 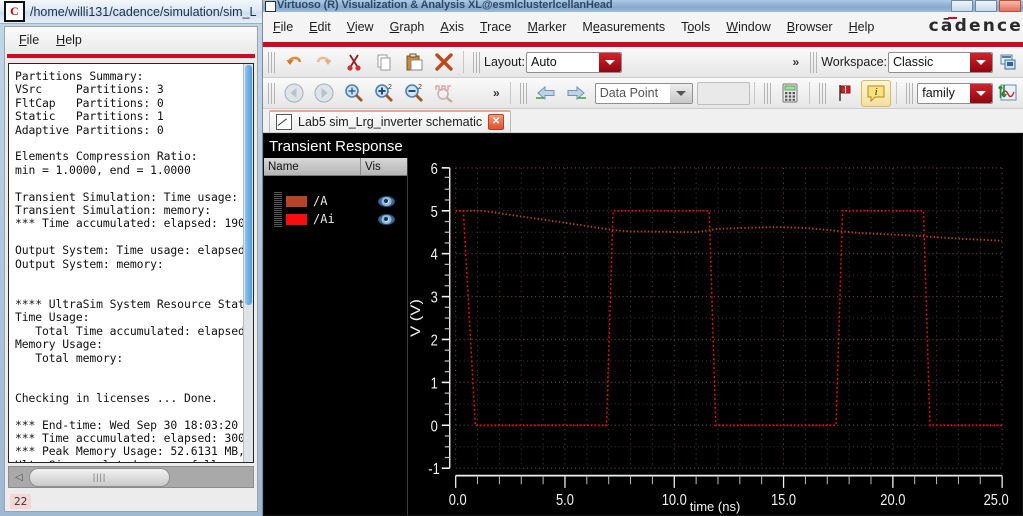 What do you see at coordinates (814, 62) in the screenshot?
I see `workspace-toolbar-grip` at bounding box center [814, 62].